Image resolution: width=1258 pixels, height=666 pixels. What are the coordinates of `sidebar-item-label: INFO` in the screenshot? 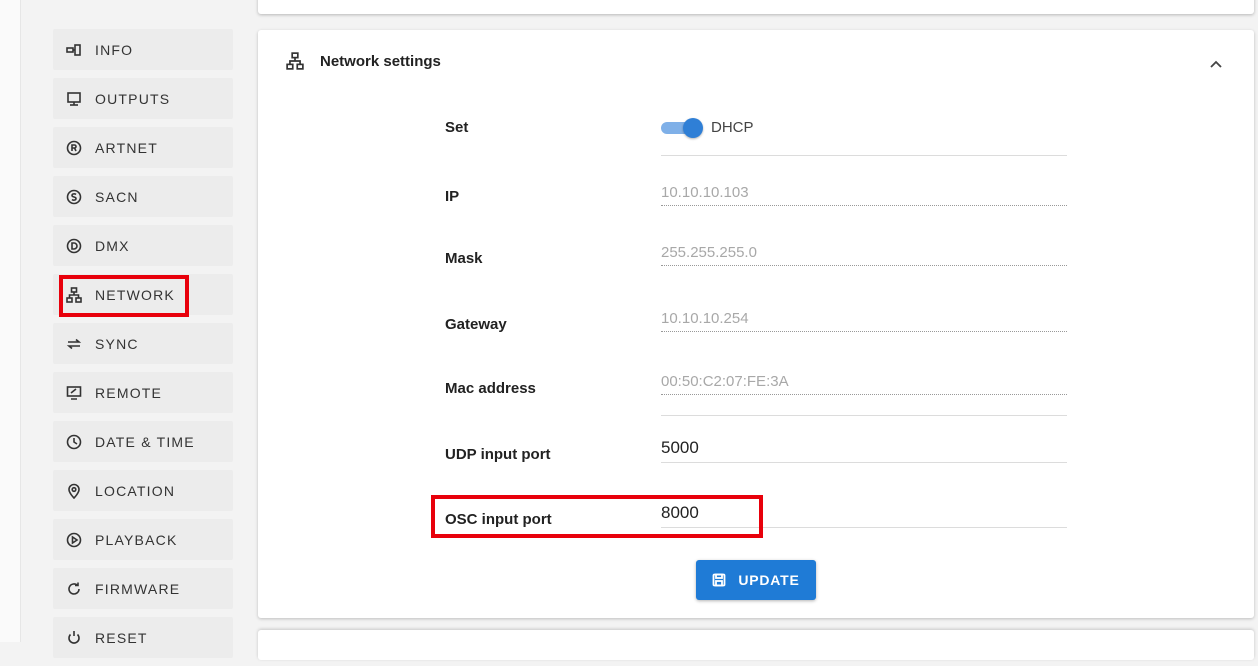 It's located at (114, 49).